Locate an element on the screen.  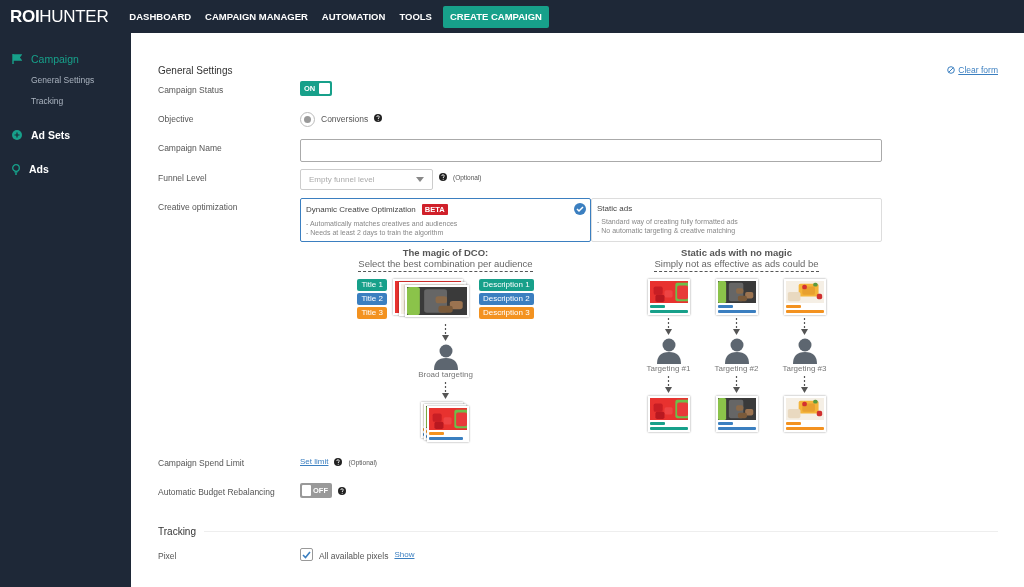
sidebar-subitem: Tracking is located at coordinates (65, 100).